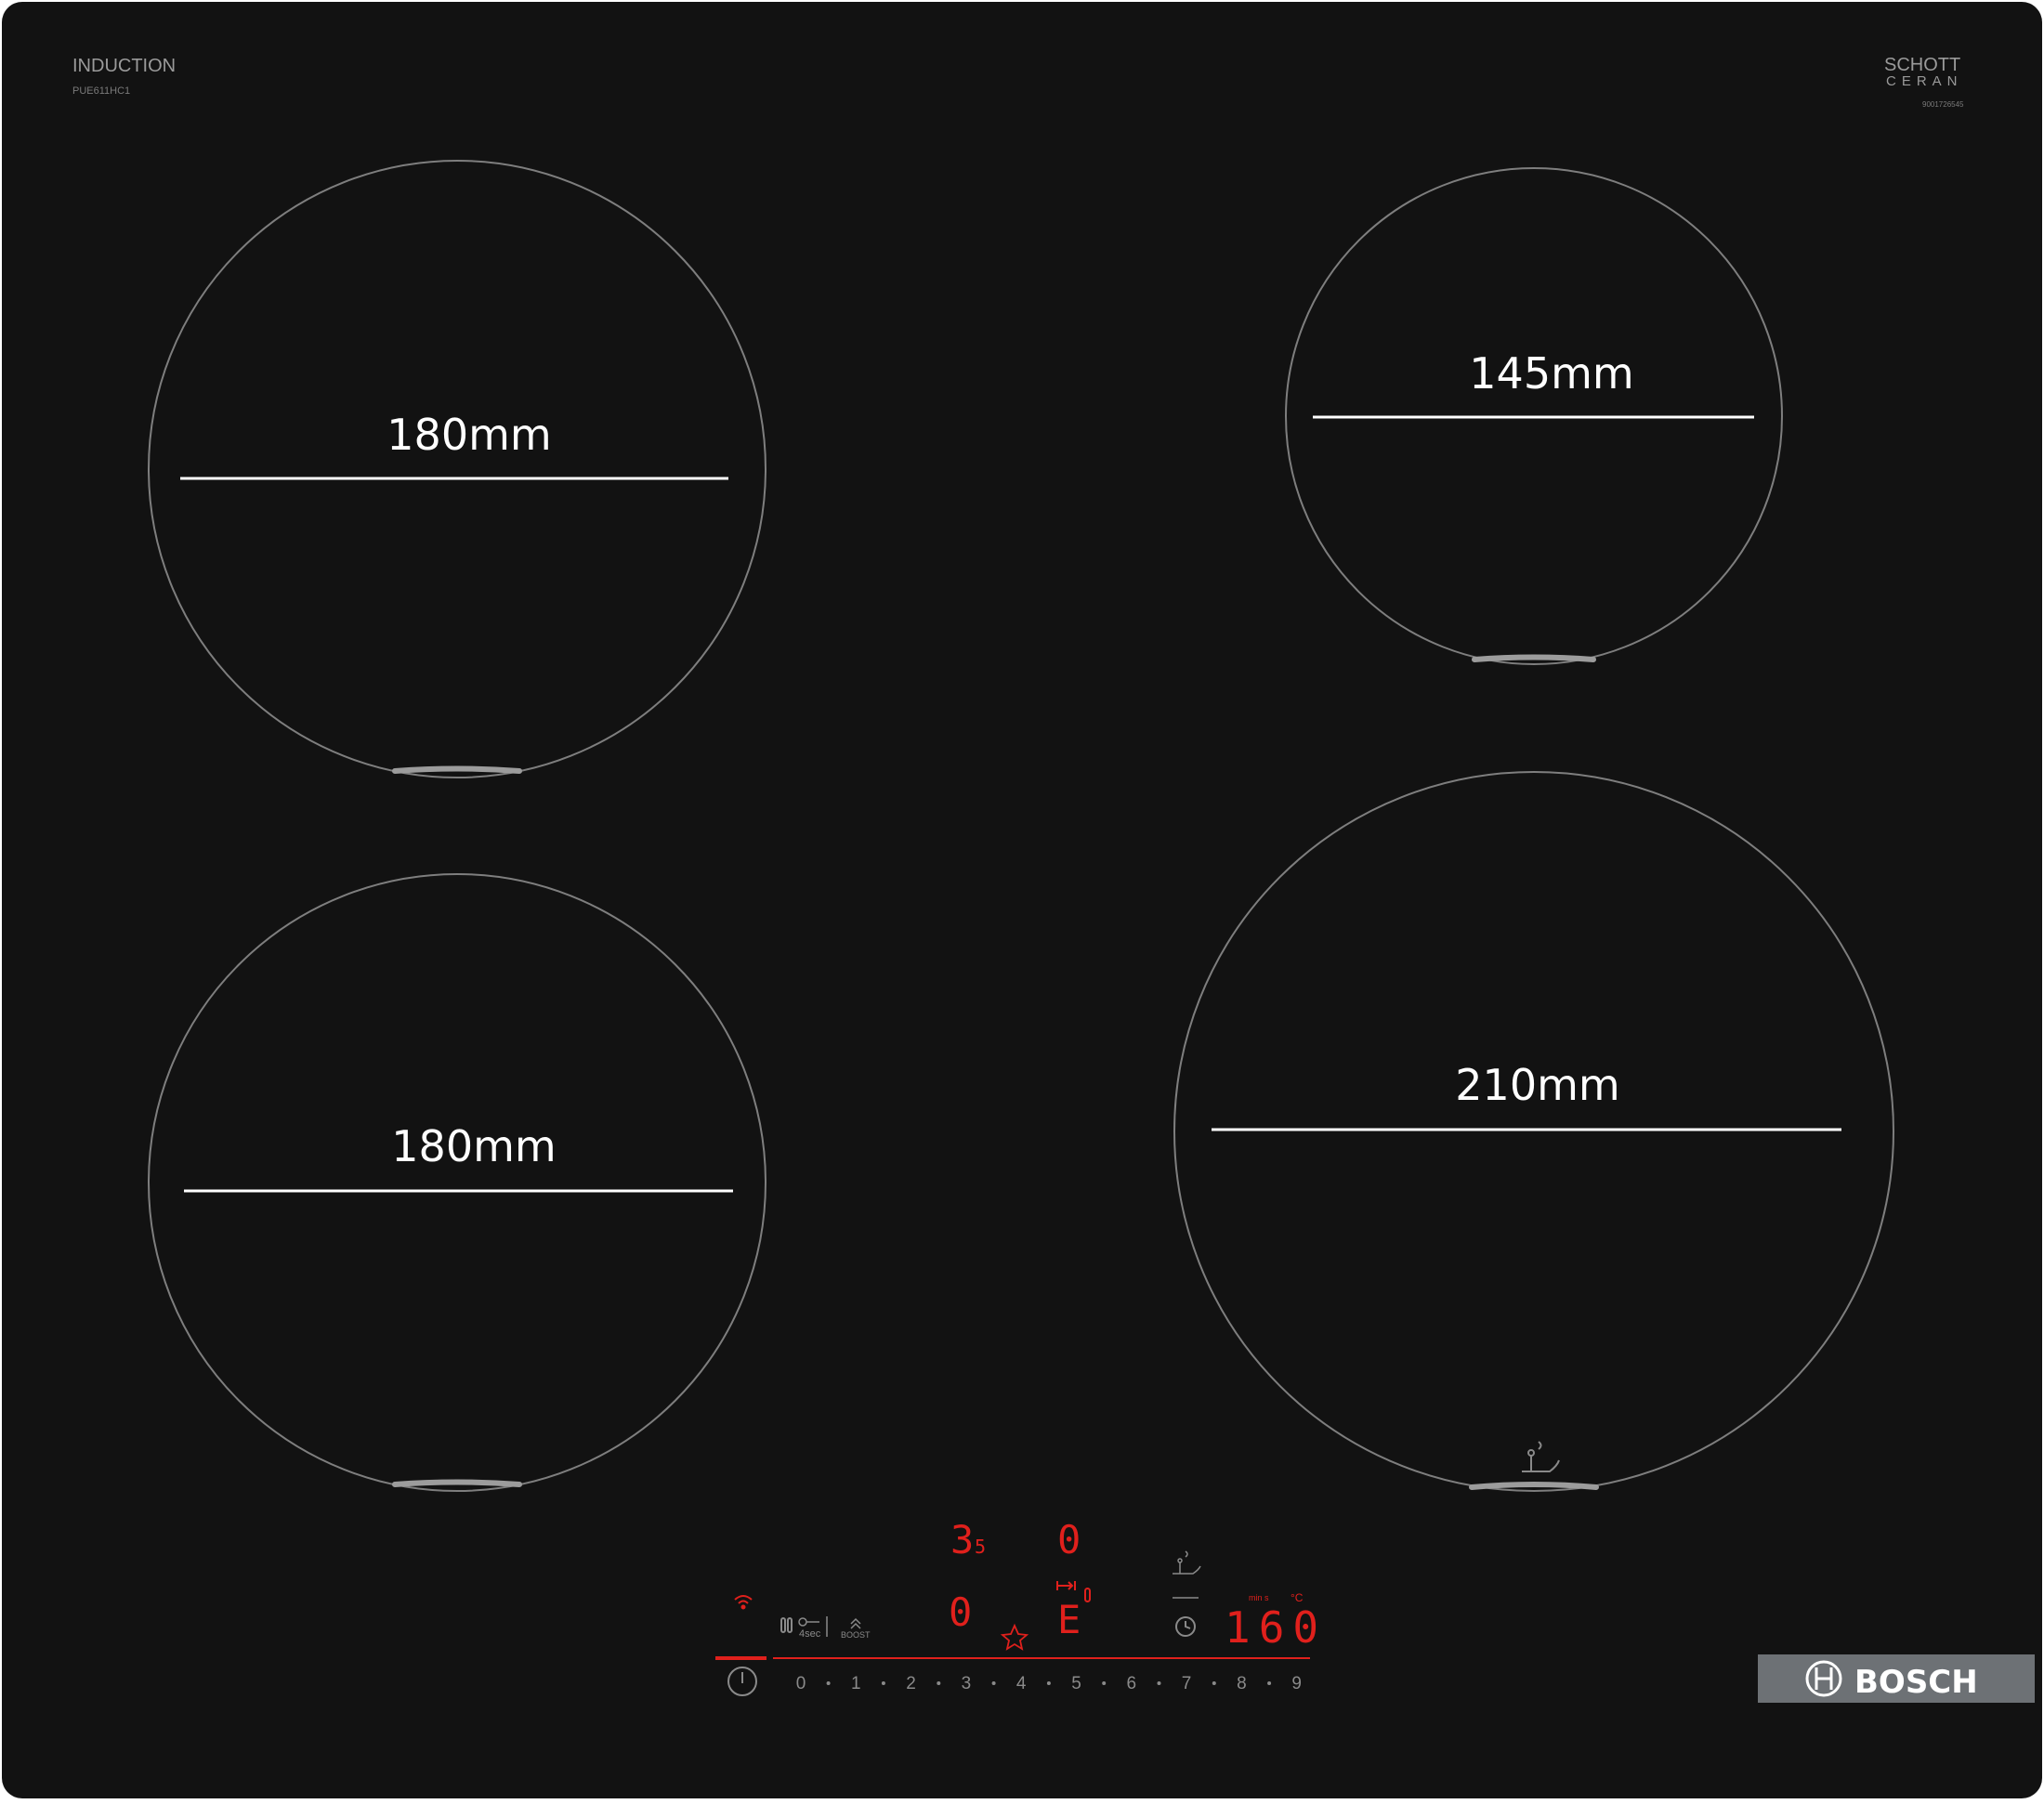 Image resolution: width=2044 pixels, height=1804 pixels. I want to click on bosch-logo-badge: BOSCH, so click(1896, 1678).